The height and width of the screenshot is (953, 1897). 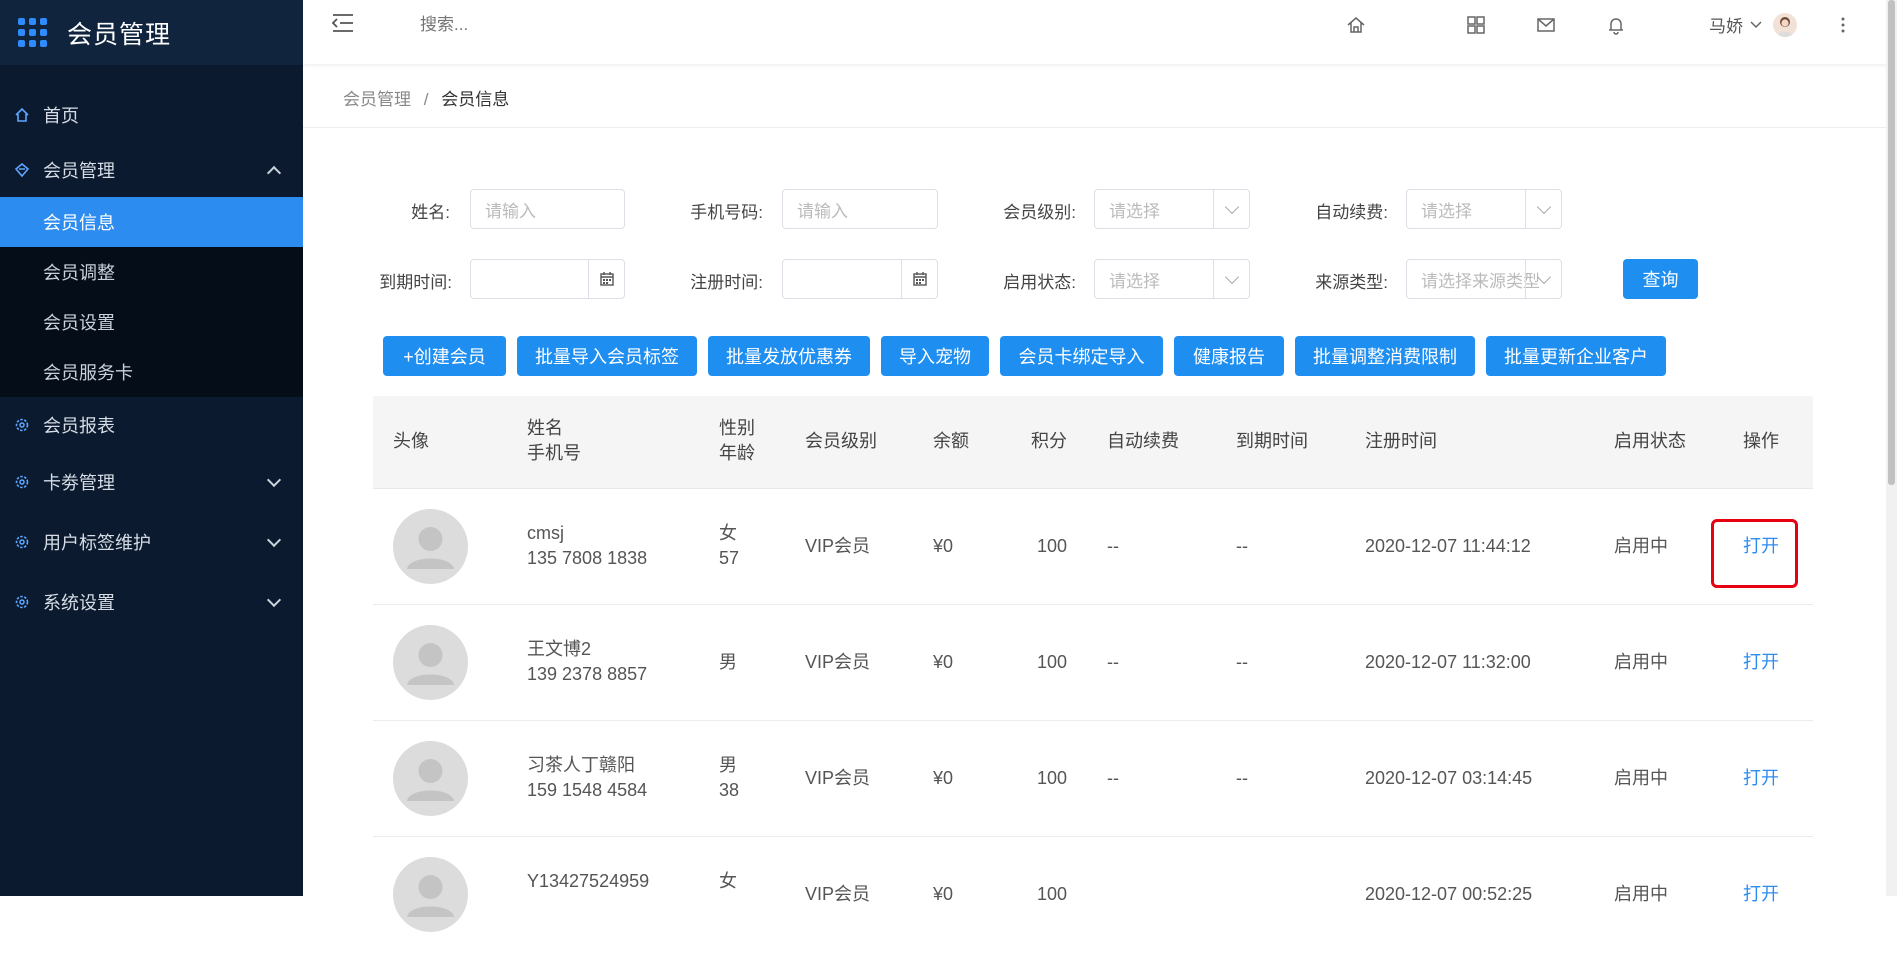 I want to click on col-gender: 性别, so click(x=737, y=428).